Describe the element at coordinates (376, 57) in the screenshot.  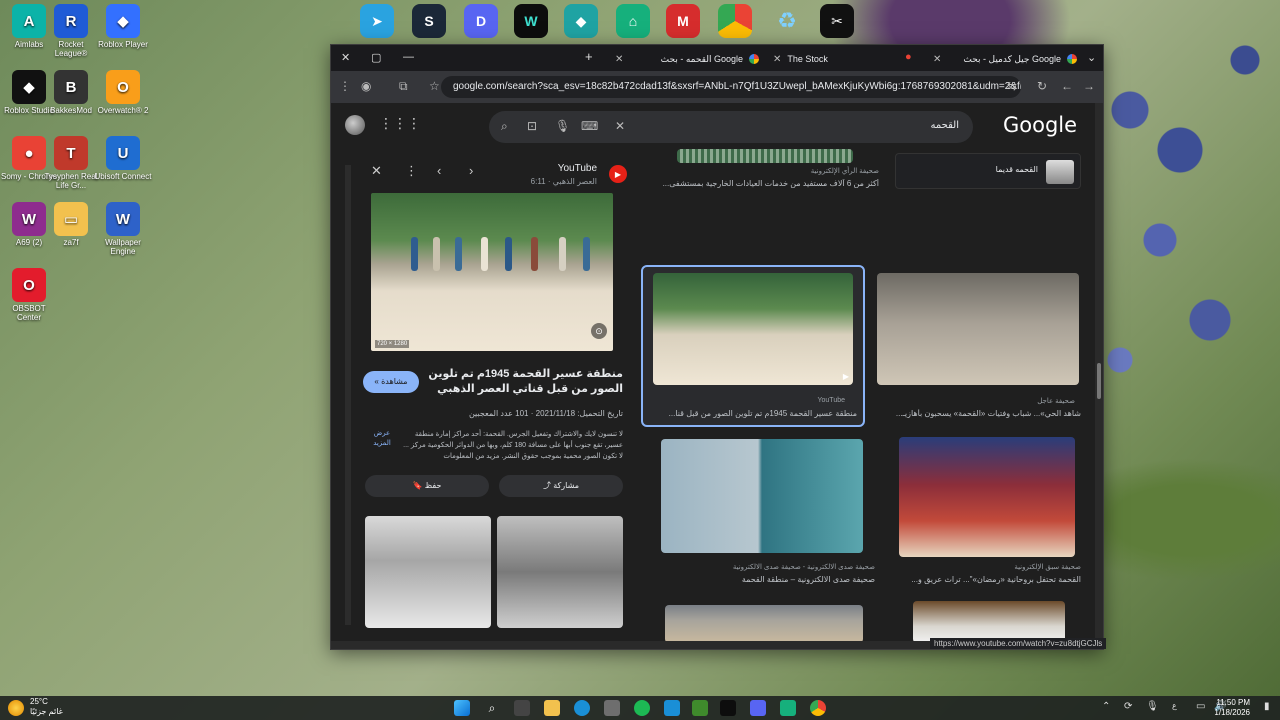
I see `maximize-icon: ▢` at that location.